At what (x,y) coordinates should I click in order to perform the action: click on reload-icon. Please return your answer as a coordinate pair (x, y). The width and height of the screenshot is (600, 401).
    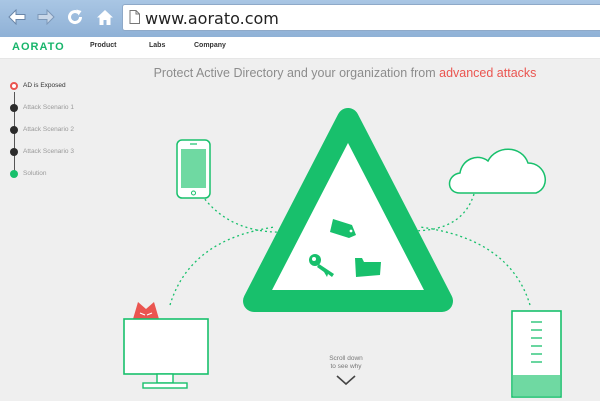
    Looking at the image, I should click on (75, 17).